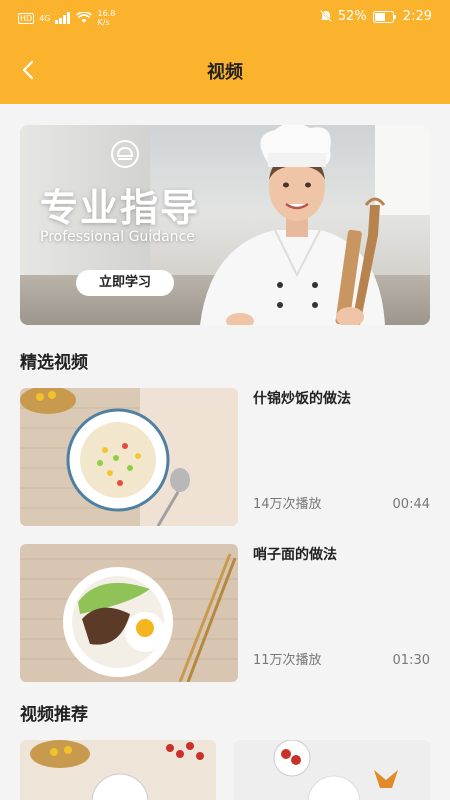 The height and width of the screenshot is (800, 450). I want to click on battery-icon, so click(384, 16).